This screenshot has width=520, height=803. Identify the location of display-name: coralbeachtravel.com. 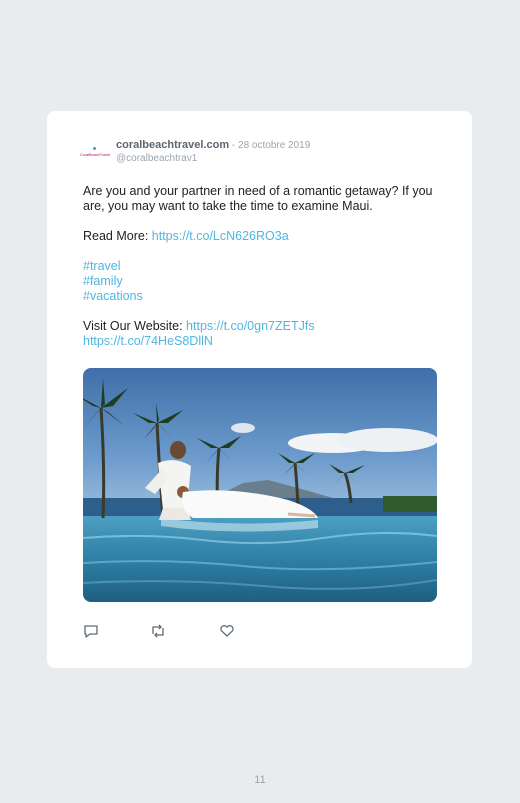
(172, 145).